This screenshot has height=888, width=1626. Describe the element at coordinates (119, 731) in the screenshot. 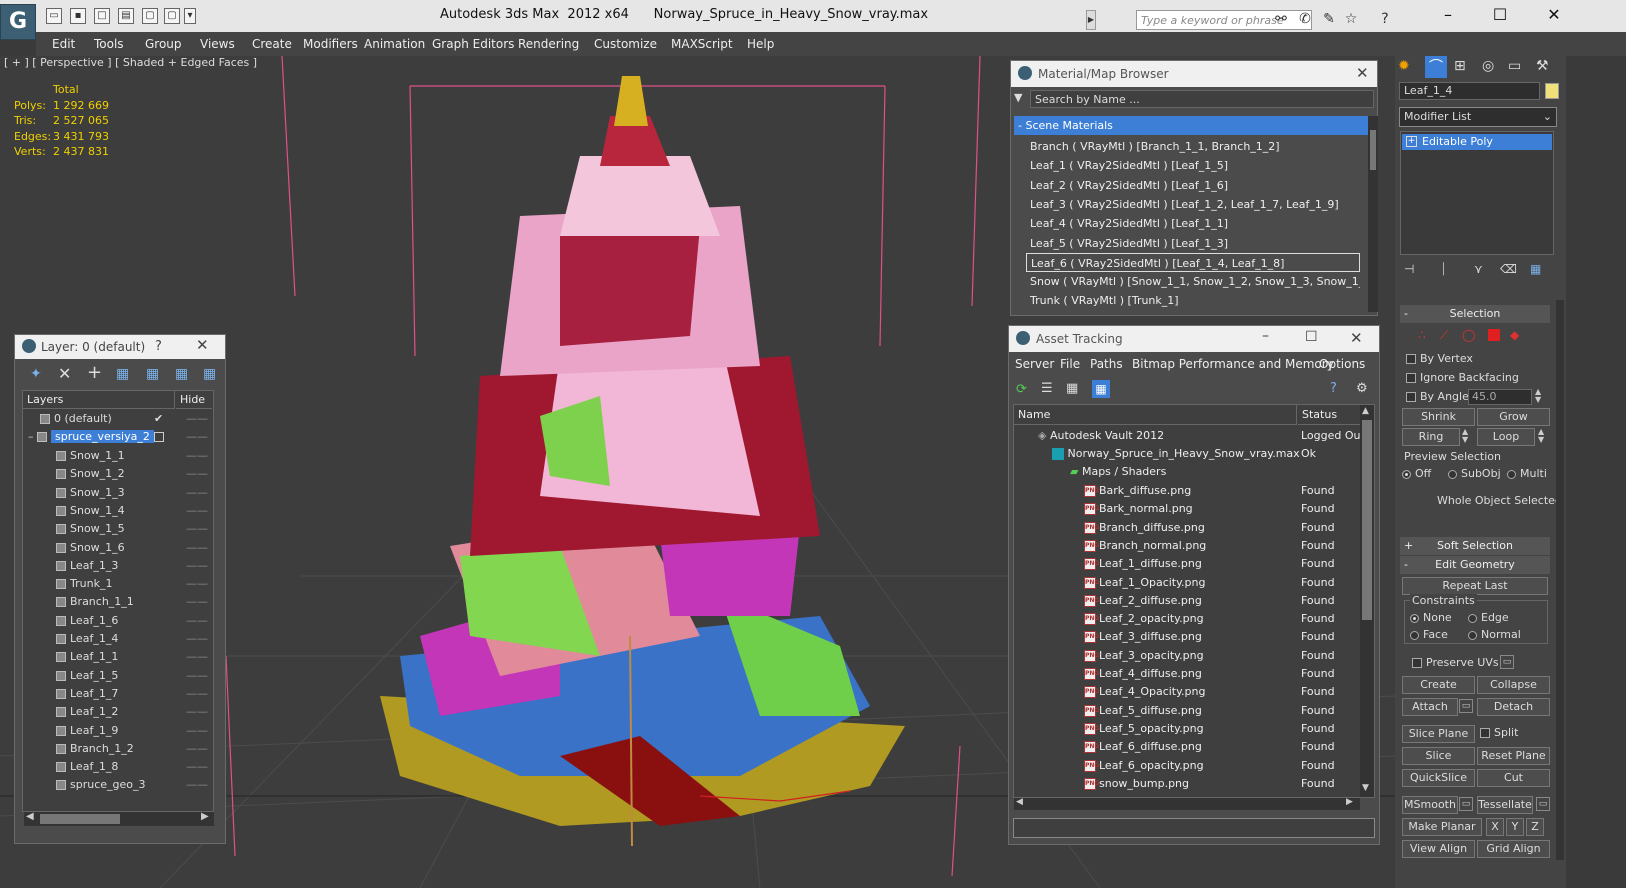

I see `layer-object-row: Leaf_1_9 ——` at that location.